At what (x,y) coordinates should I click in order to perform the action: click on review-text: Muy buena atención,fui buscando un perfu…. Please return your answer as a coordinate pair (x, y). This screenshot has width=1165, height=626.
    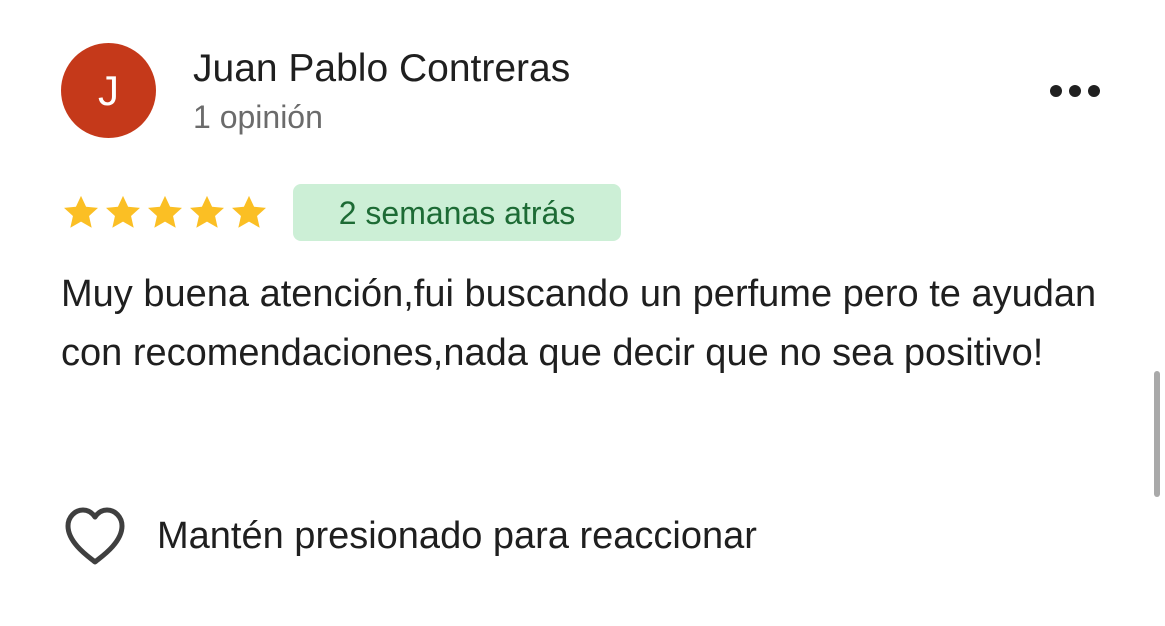
    Looking at the image, I should click on (579, 323).